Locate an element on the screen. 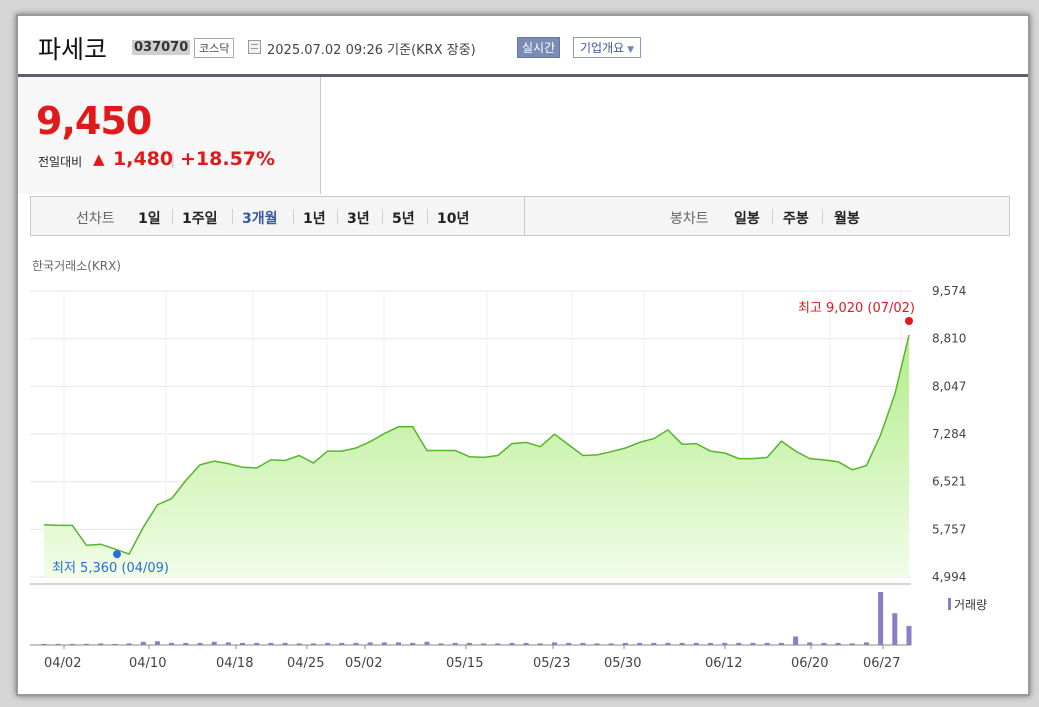 The height and width of the screenshot is (707, 1039). y-tick-label: 8,810 is located at coordinates (949, 339).